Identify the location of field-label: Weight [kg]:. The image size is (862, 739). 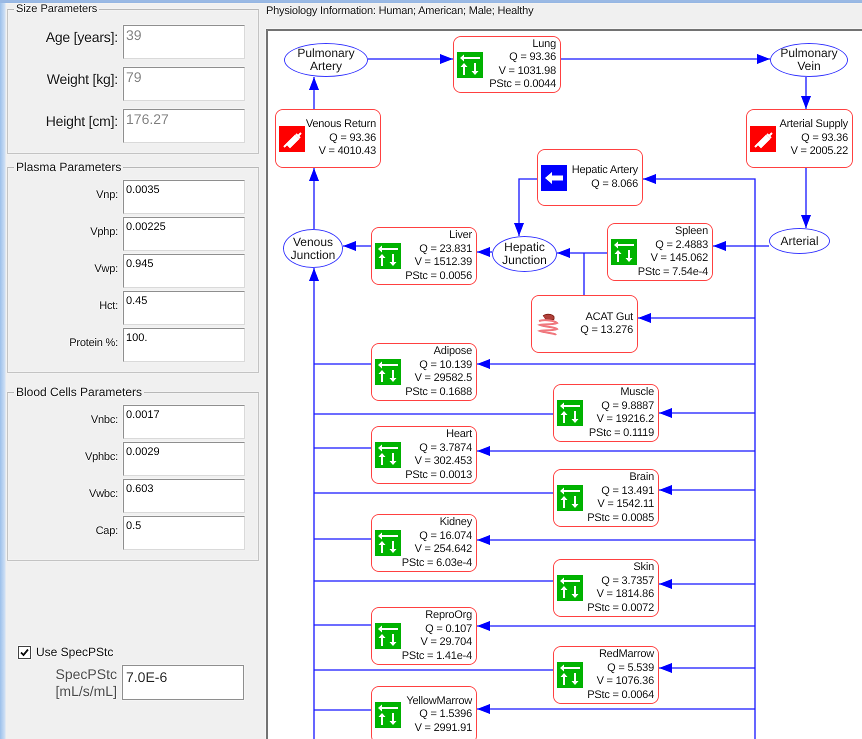
(82, 79).